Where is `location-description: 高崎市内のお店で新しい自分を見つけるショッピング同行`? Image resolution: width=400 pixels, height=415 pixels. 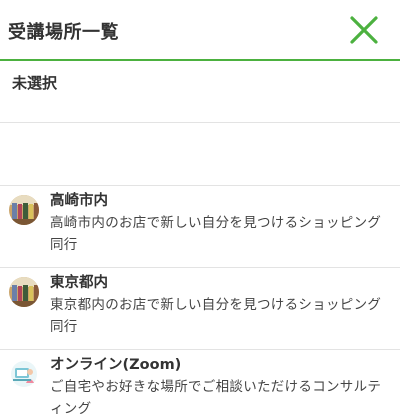
location-description: 高崎市内のお店で新しい自分を見つけるショッピング同行 is located at coordinates (216, 234).